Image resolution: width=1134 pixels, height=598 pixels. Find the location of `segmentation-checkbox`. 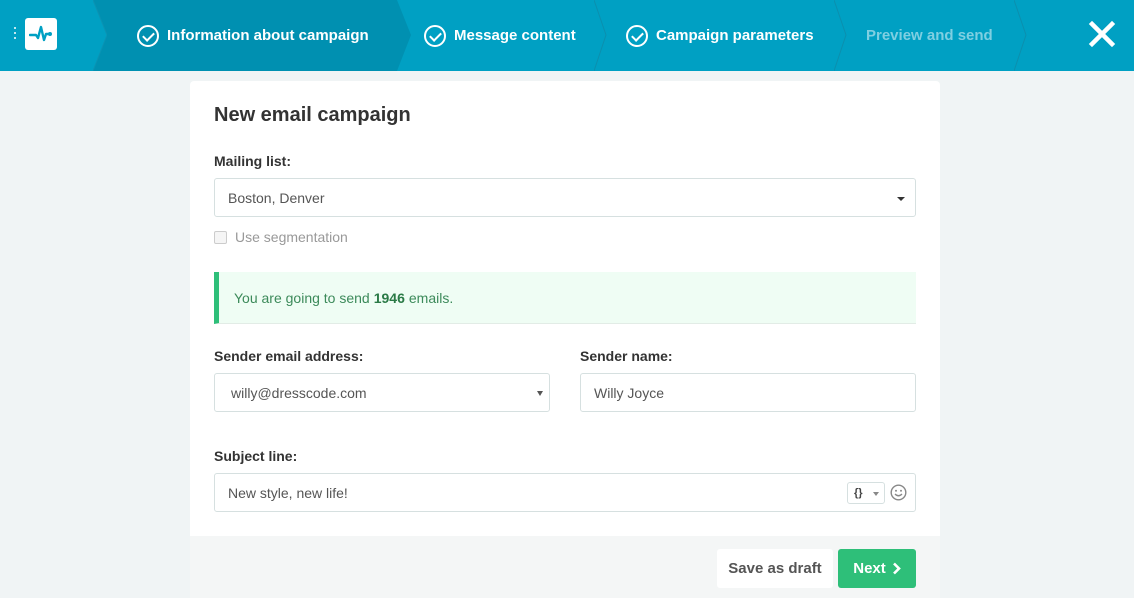

segmentation-checkbox is located at coordinates (220, 237).